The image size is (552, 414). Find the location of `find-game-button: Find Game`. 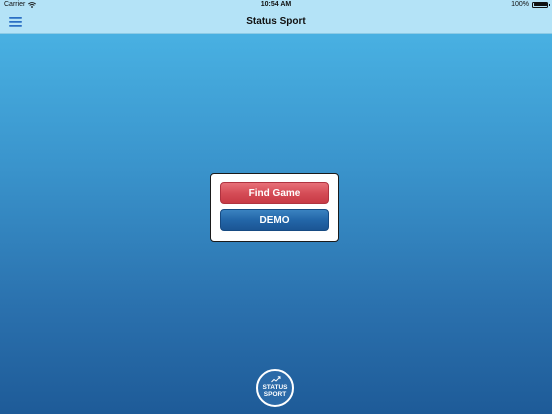

find-game-button: Find Game is located at coordinates (274, 193).